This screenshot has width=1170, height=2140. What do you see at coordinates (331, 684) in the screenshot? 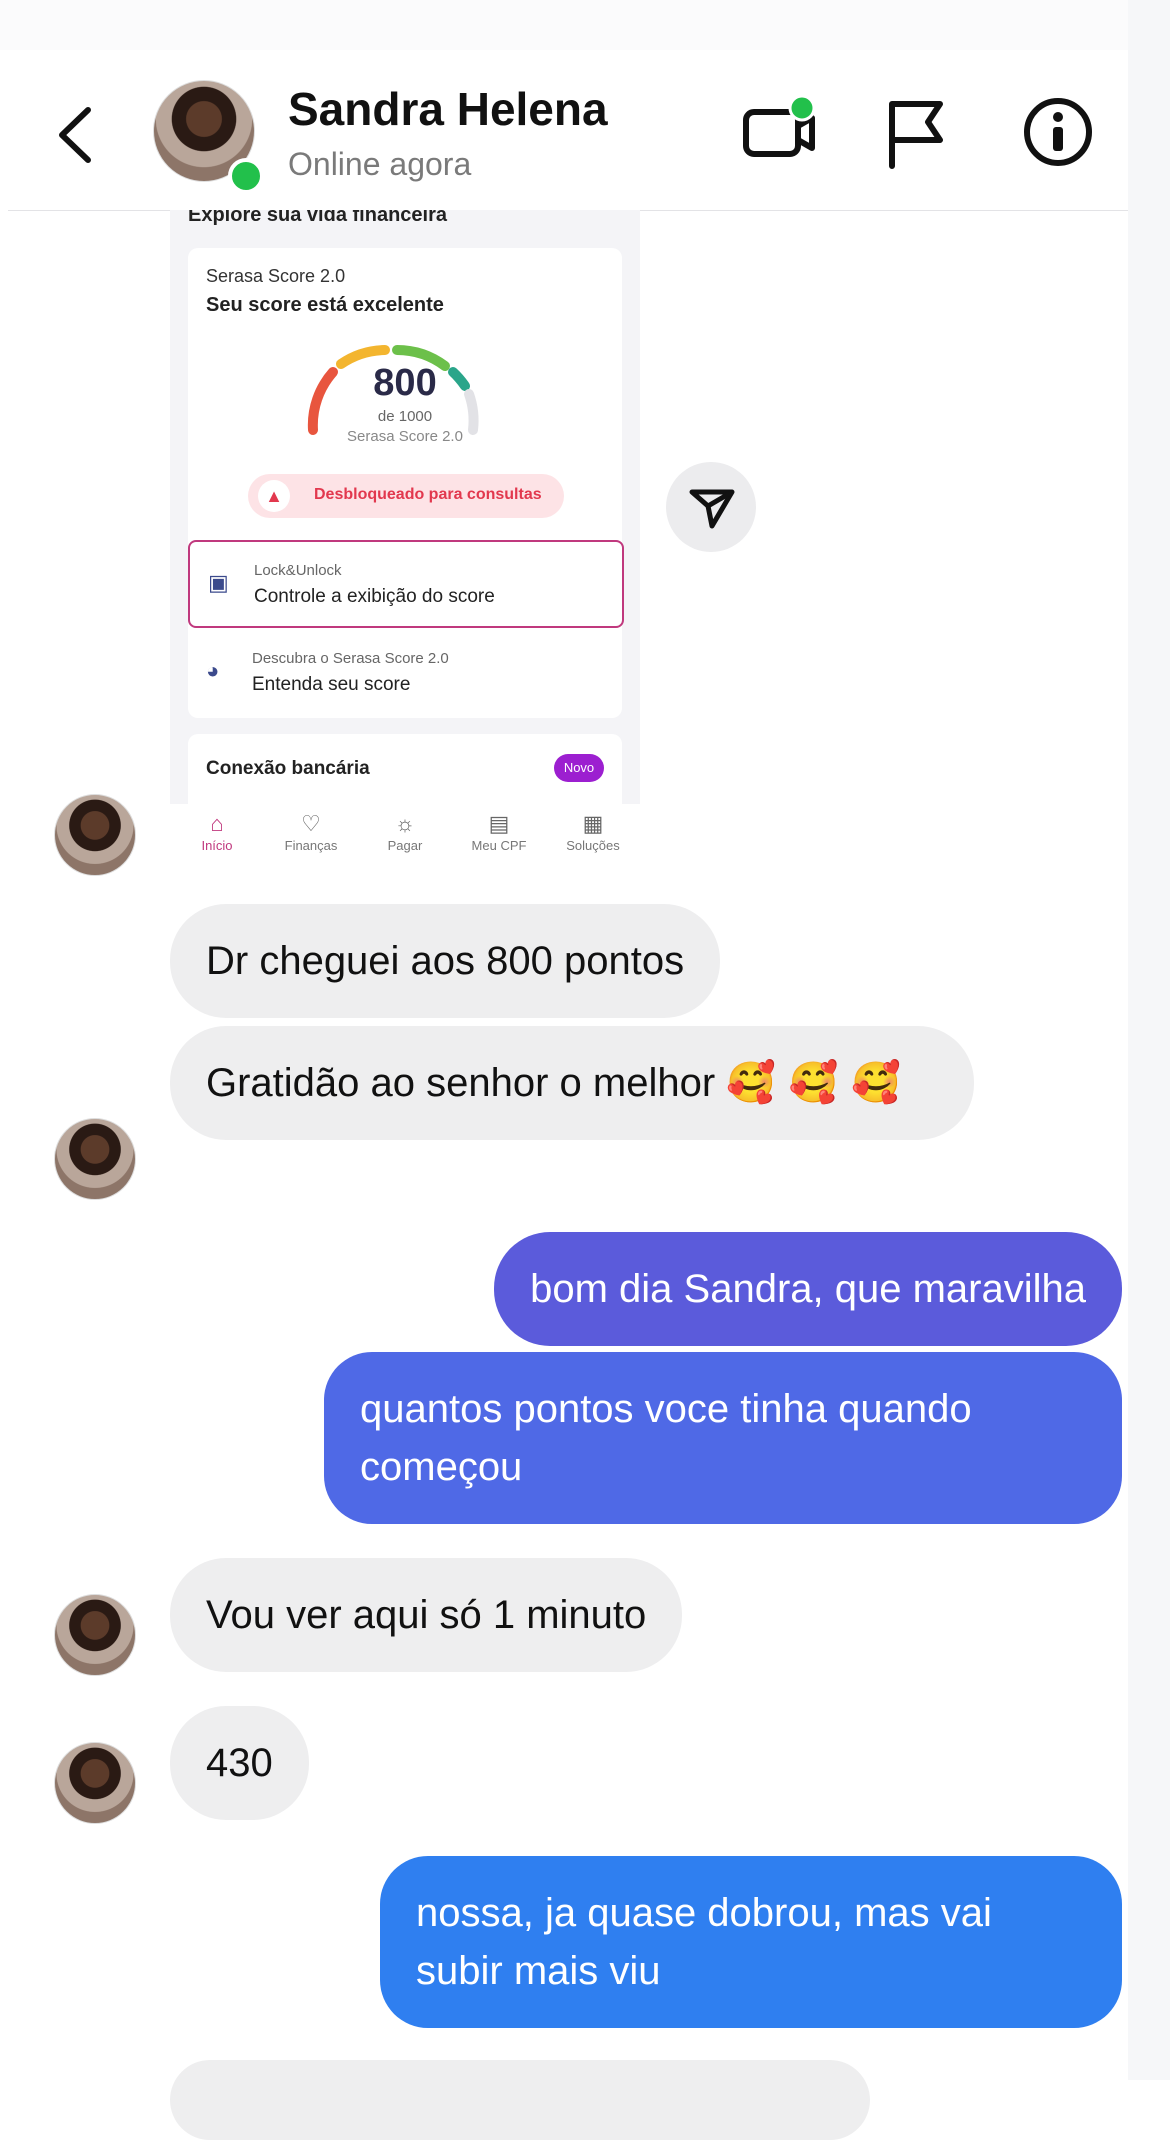
I see `discover-main: Entenda seu score` at bounding box center [331, 684].